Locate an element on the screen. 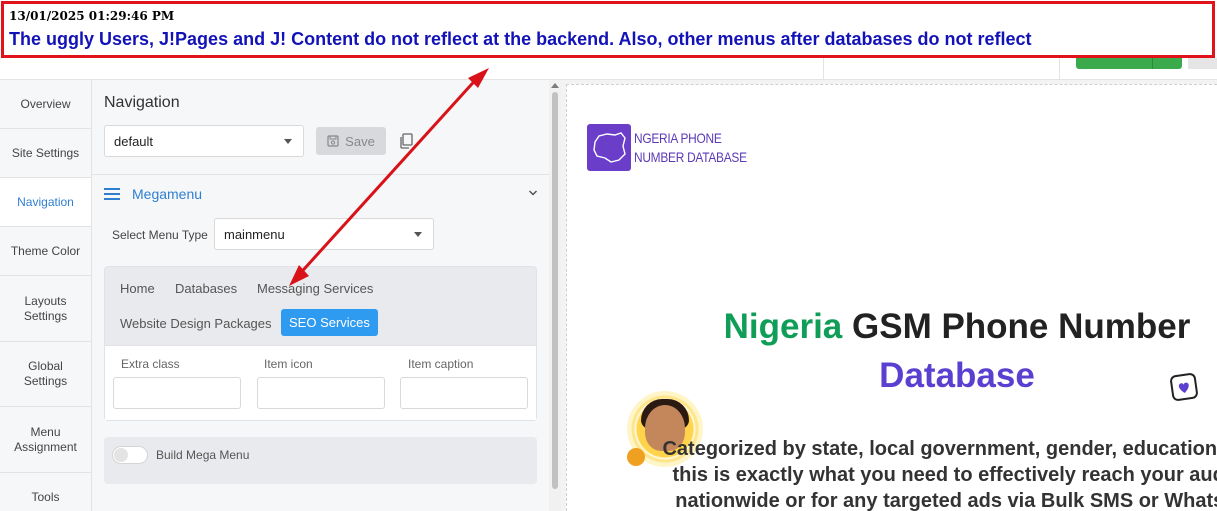 The height and width of the screenshot is (511, 1217). save-icon is located at coordinates (333, 141).